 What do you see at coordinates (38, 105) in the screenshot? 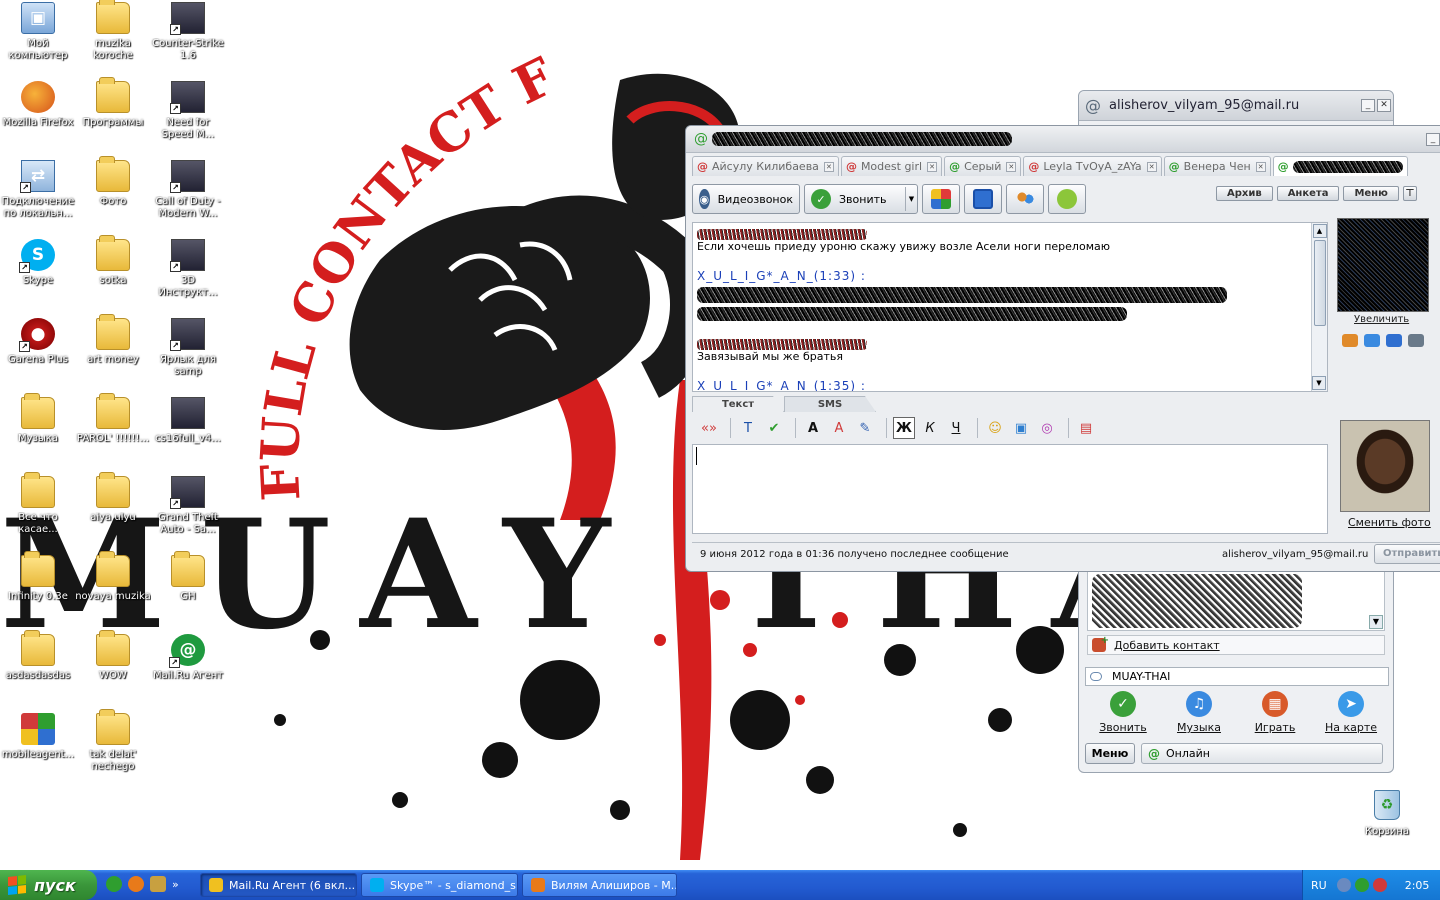
I see `desktop-icon: Mozilla Firefox` at bounding box center [38, 105].